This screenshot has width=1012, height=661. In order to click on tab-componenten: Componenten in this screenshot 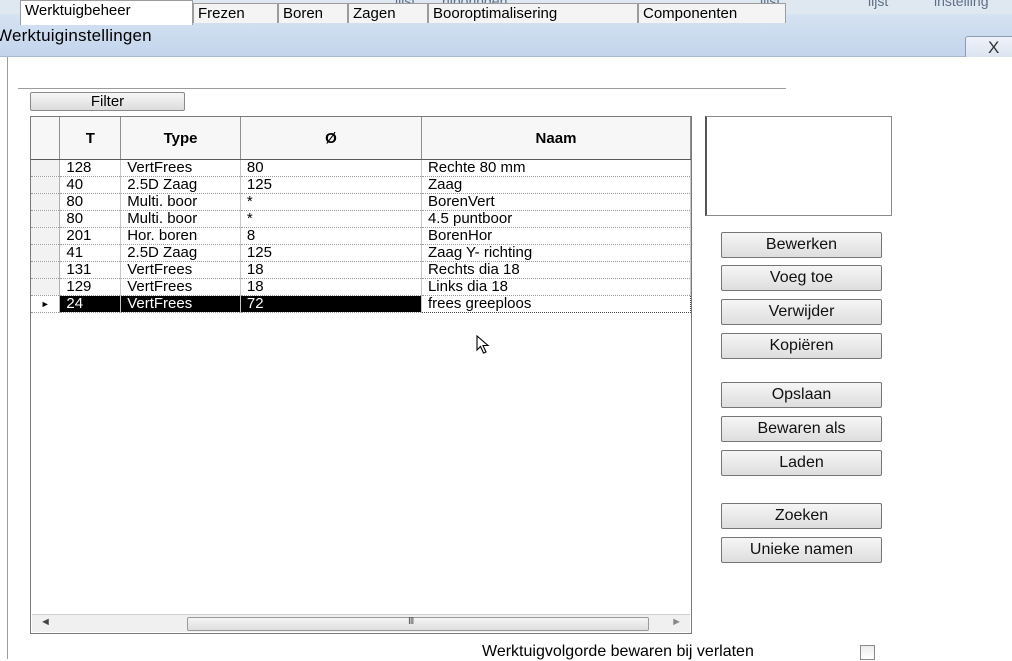, I will do `click(712, 13)`.